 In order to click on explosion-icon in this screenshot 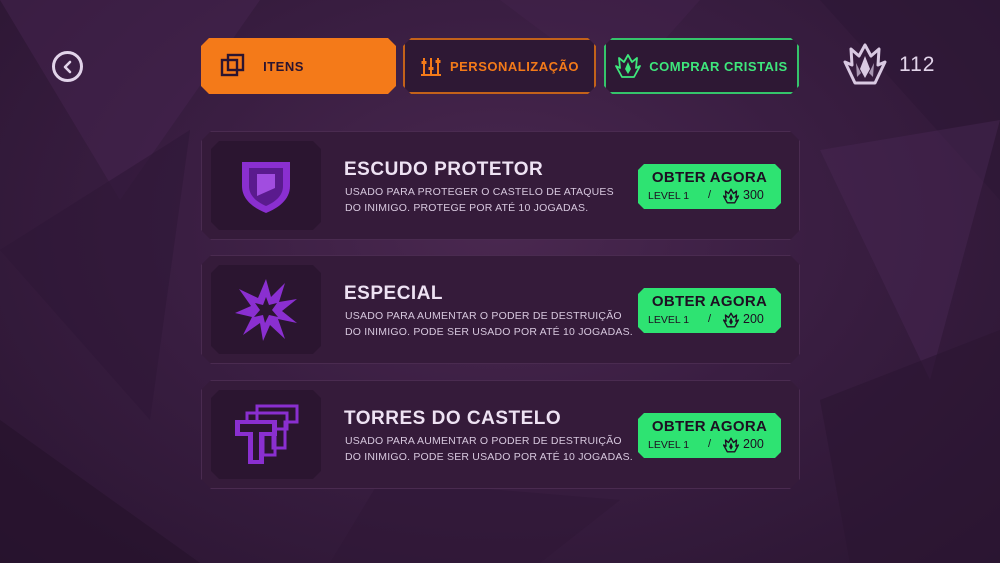, I will do `click(266, 310)`.